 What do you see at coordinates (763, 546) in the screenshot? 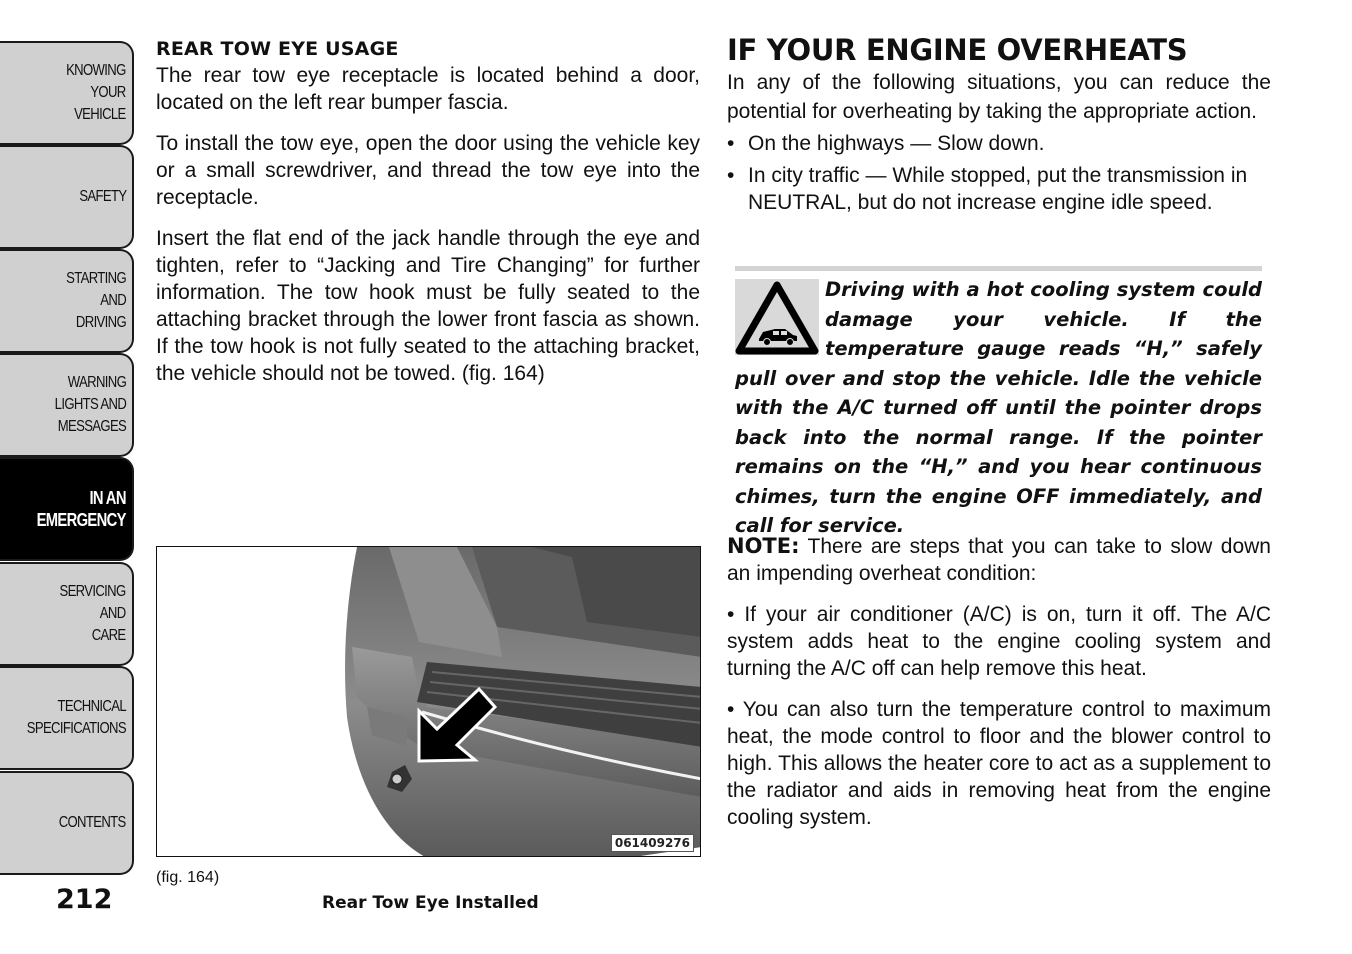
I see `note-label: NOTE:` at bounding box center [763, 546].